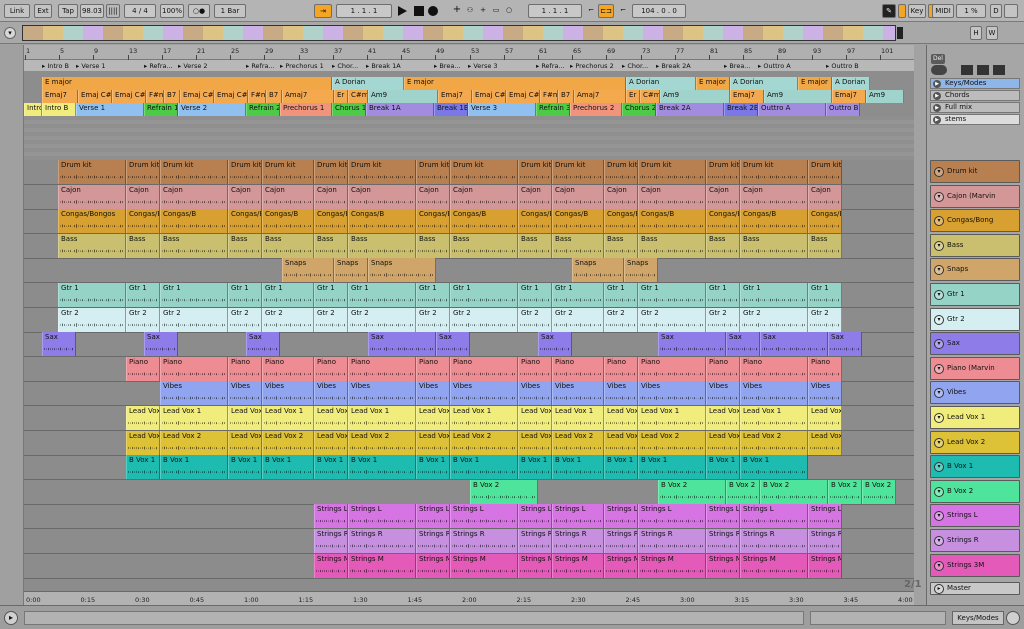 The image size is (1024, 629). What do you see at coordinates (798, 96) in the screenshot?
I see `chord-clip: Am9` at bounding box center [798, 96].